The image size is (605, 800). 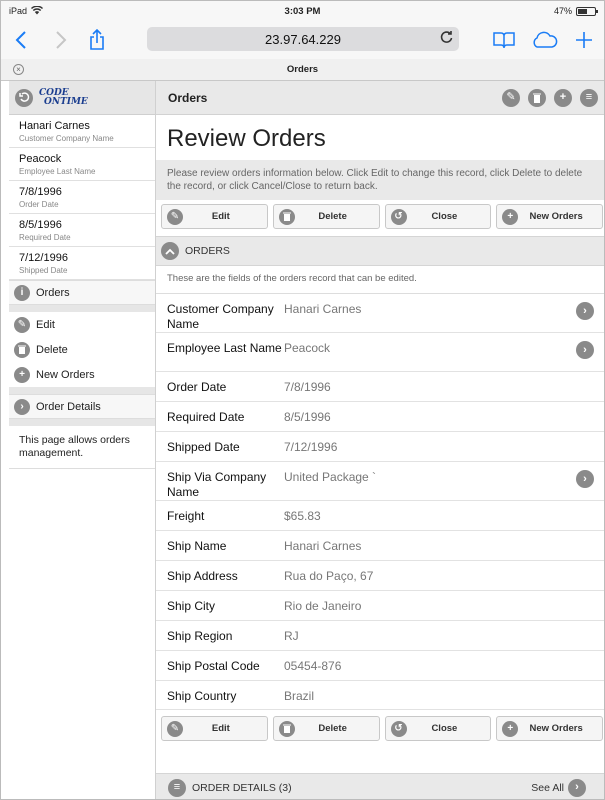 I want to click on summary-field: Peacock Employee Last Name, so click(x=82, y=164).